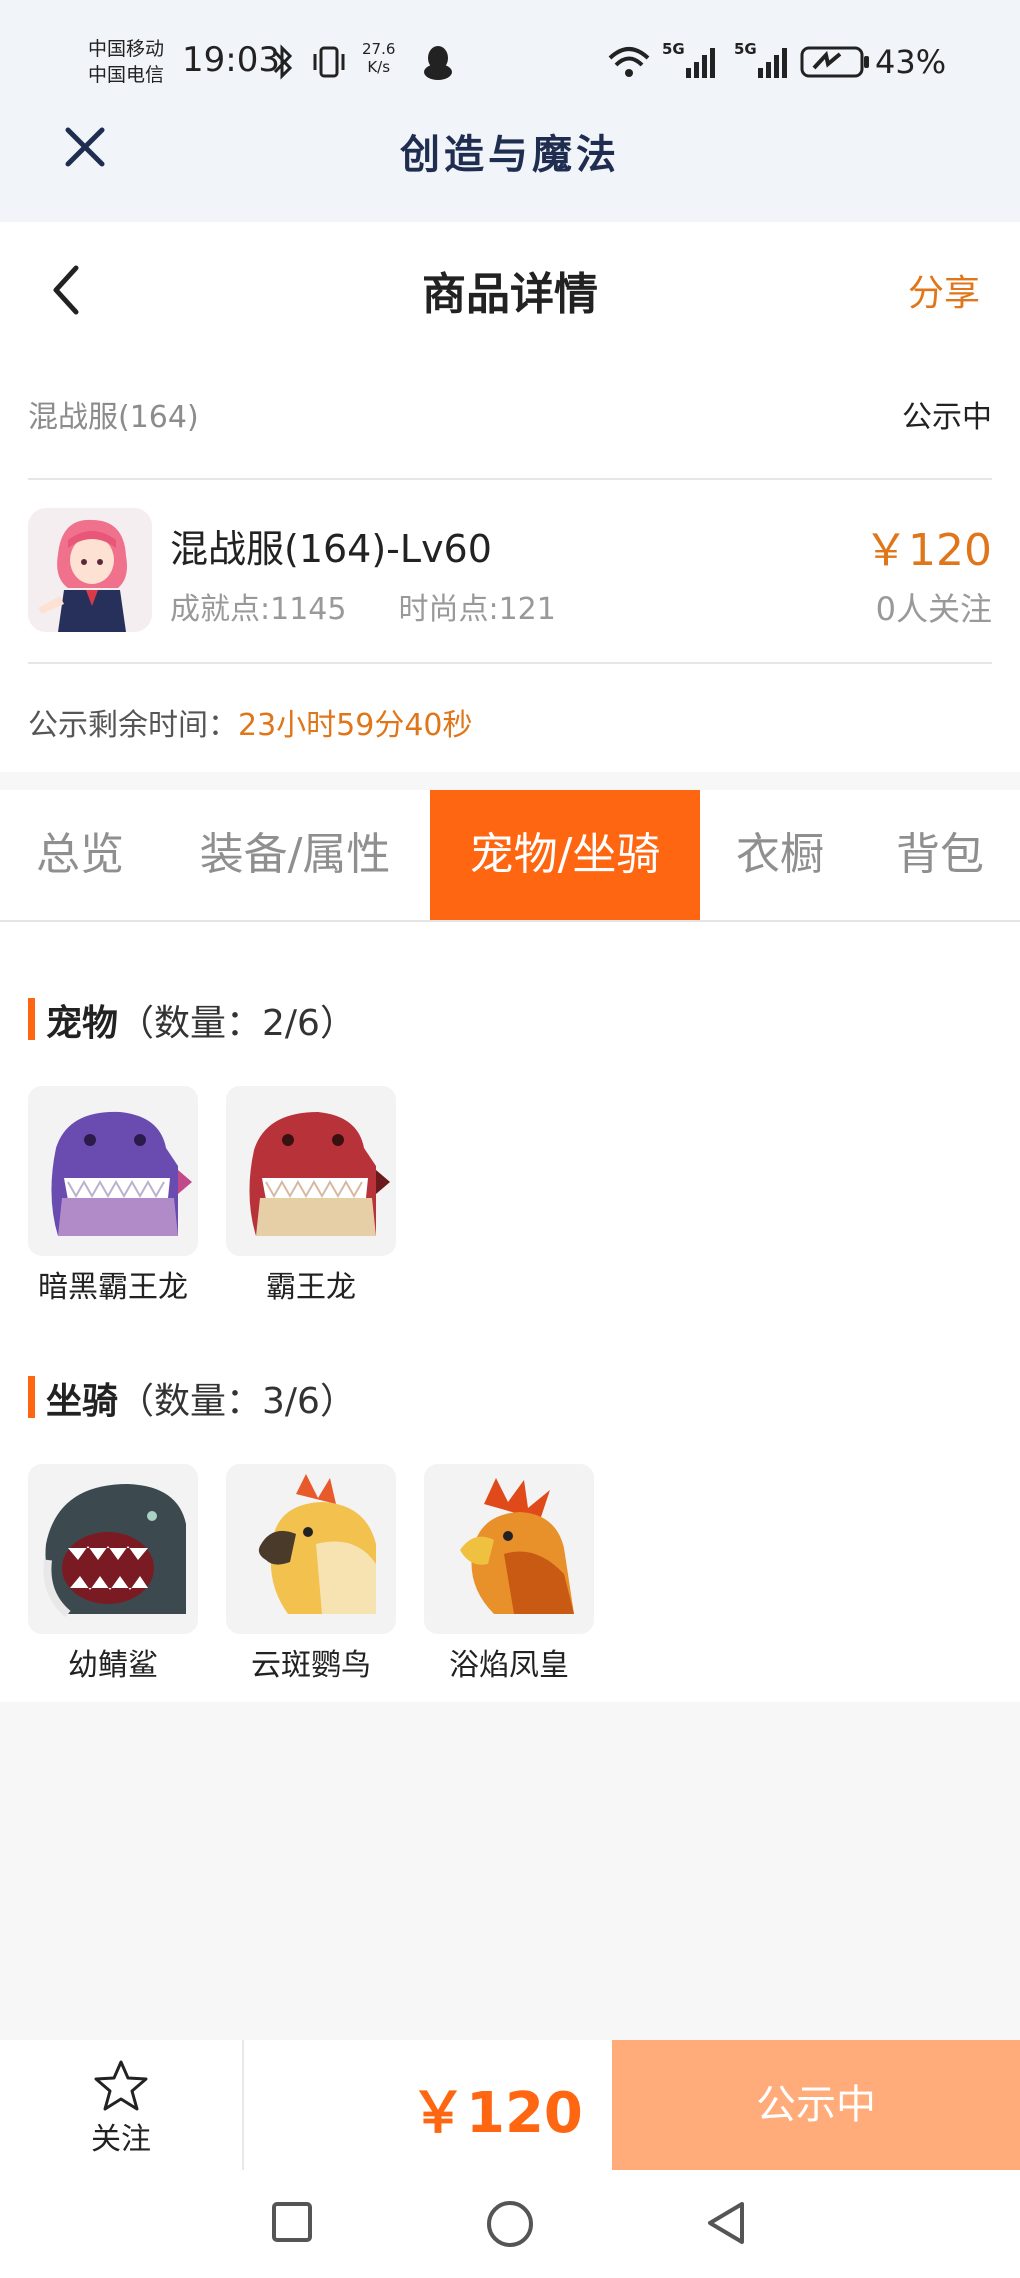  What do you see at coordinates (292, 2222) in the screenshot?
I see `recent-apps-icon` at bounding box center [292, 2222].